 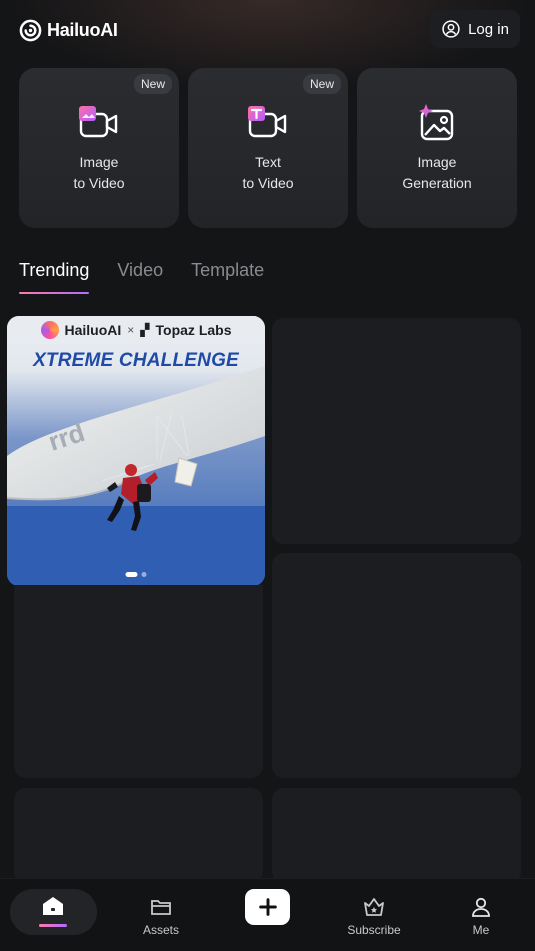 I want to click on card-label: Image to Video, so click(x=99, y=172).